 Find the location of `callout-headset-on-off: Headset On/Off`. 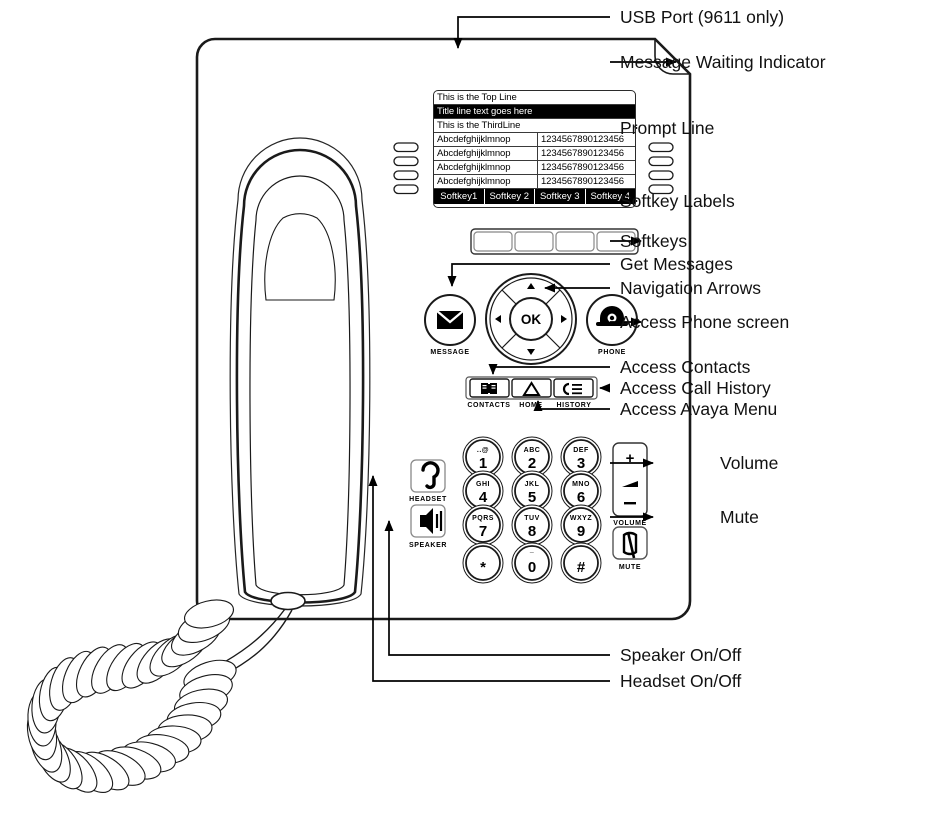

callout-headset-on-off: Headset On/Off is located at coordinates (681, 681).